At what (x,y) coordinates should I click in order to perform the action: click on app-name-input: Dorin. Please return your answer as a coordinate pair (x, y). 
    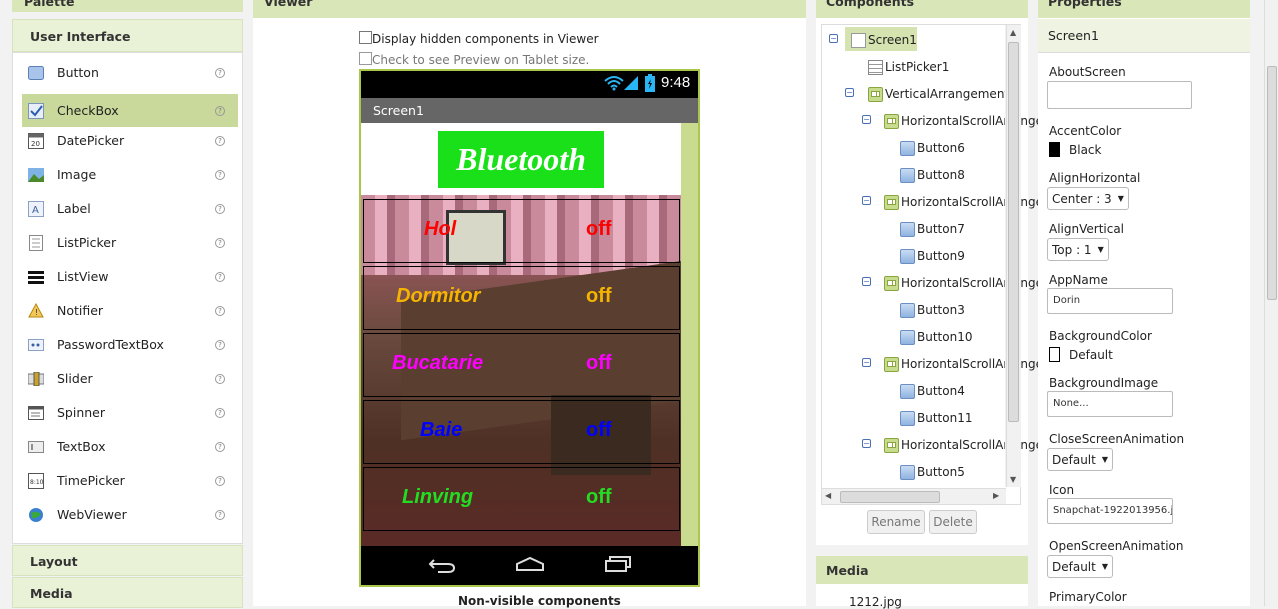
    Looking at the image, I should click on (1110, 301).